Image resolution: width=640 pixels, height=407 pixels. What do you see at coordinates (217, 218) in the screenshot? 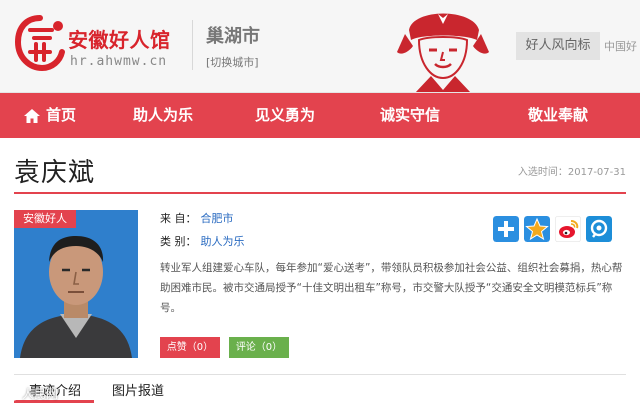
I see `origin-link: 合肥市` at bounding box center [217, 218].